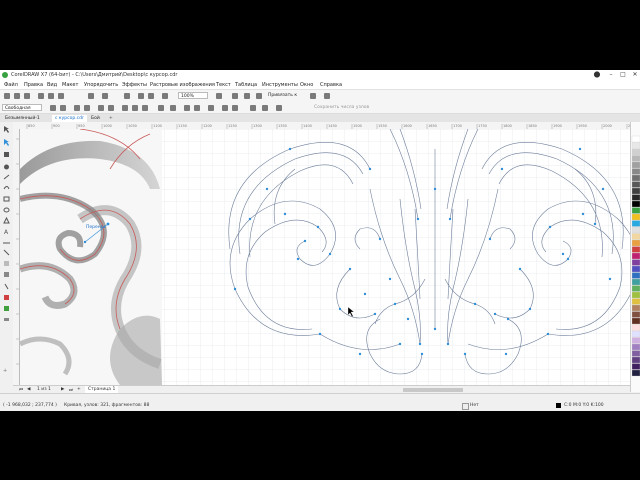 Image resolution: width=640 pixels, height=480 pixels. What do you see at coordinates (22, 118) in the screenshot?
I see `tab-untitled: Безымянный-1` at bounding box center [22, 118].